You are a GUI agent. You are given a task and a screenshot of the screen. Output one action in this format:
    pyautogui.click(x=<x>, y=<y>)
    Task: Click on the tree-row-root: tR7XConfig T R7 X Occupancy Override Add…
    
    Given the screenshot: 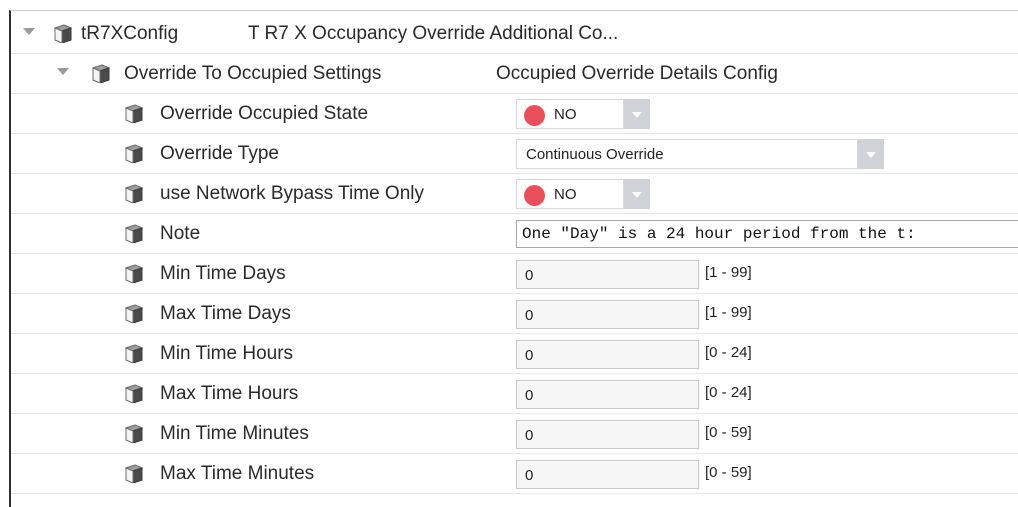 What is the action you would take?
    pyautogui.click(x=514, y=34)
    